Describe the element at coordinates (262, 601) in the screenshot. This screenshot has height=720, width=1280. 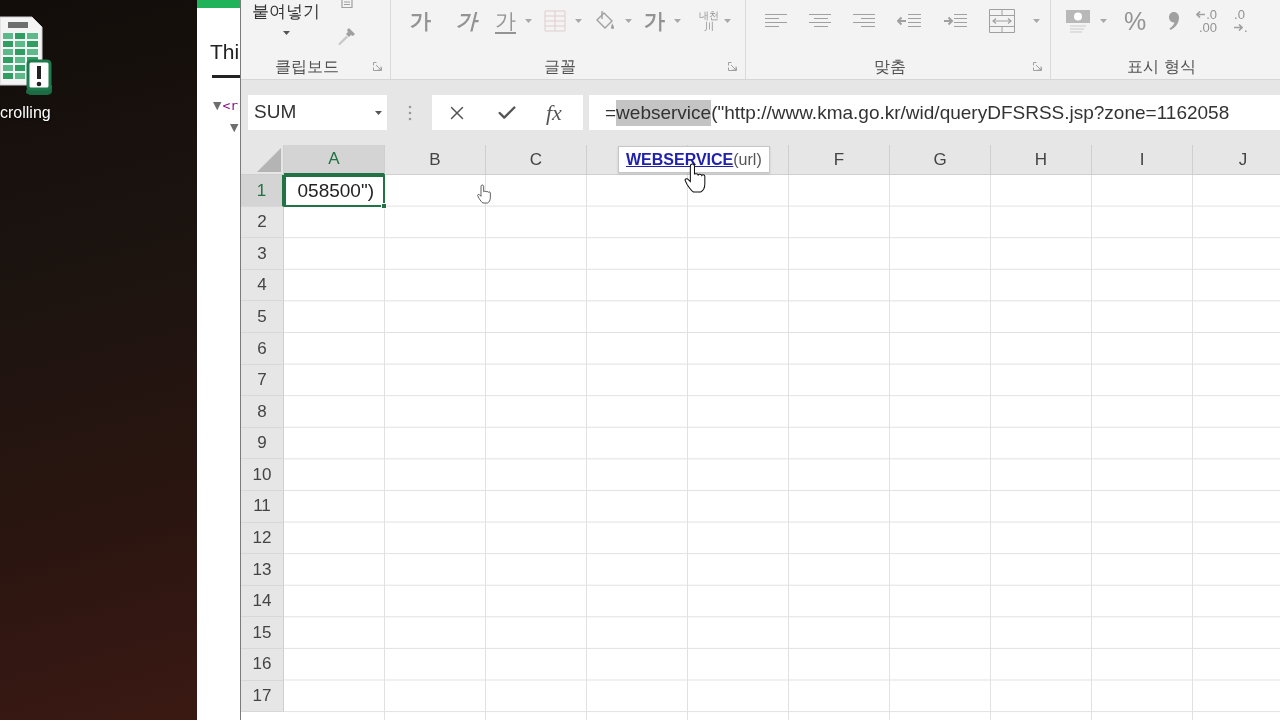
I see `row-header: 14` at that location.